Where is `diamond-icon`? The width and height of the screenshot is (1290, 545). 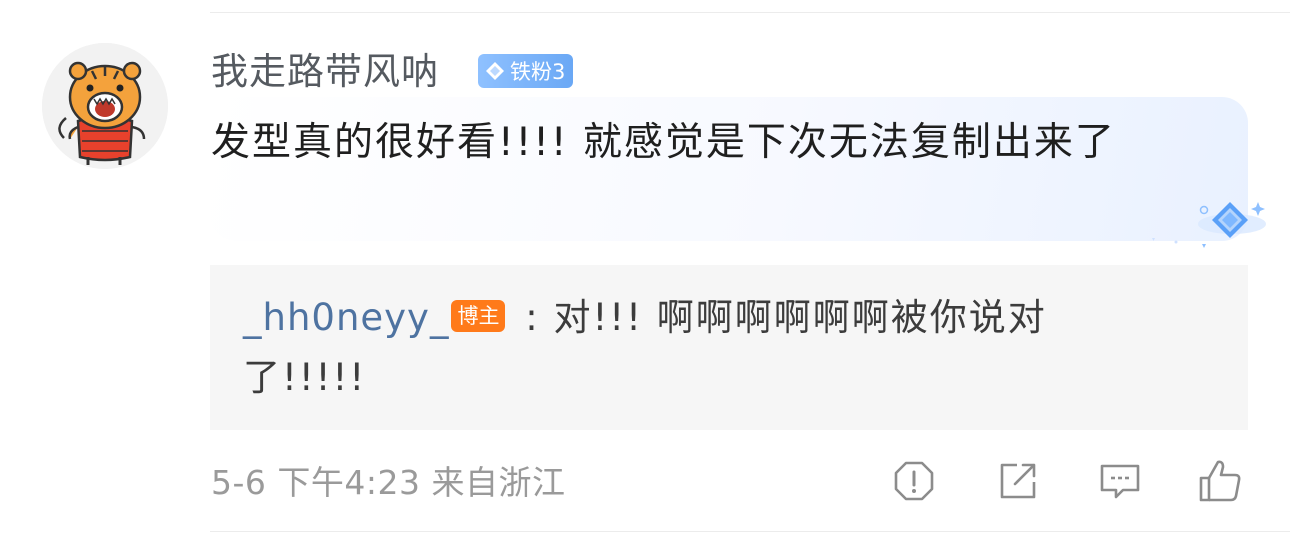 diamond-icon is located at coordinates (495, 71).